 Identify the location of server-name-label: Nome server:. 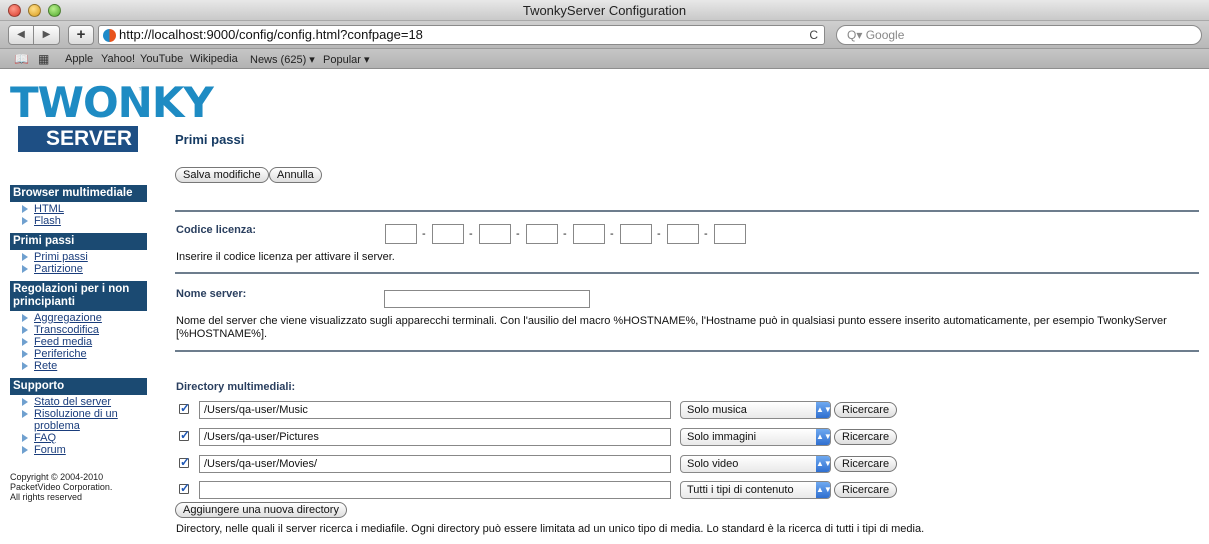
(211, 294).